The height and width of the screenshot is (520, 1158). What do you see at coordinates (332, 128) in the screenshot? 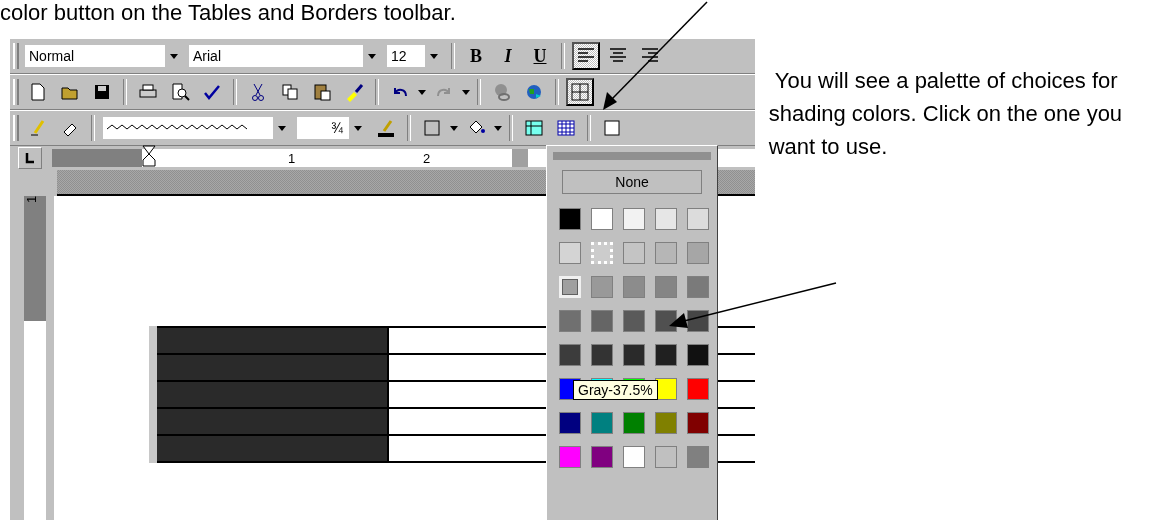
I see `line-weight-dropdown: ¾` at bounding box center [332, 128].